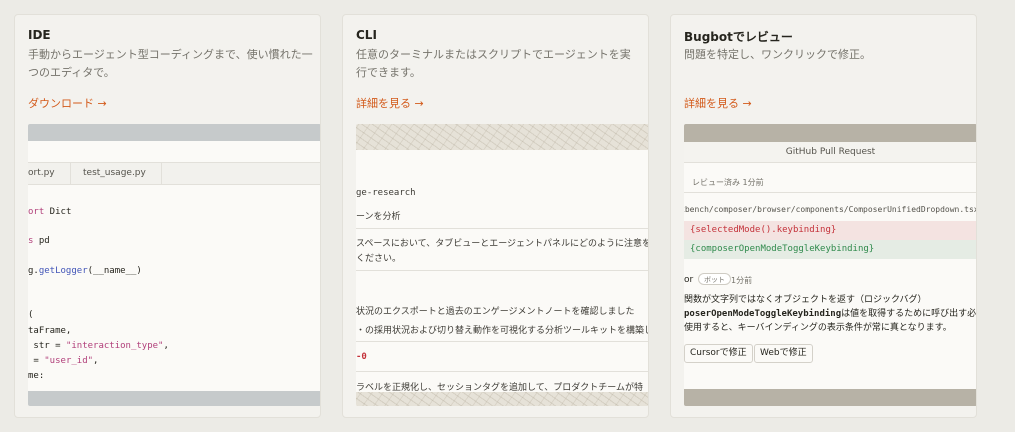 The image size is (1015, 432). Describe the element at coordinates (386, 193) in the screenshot. I see `terminal-line: ge-research` at that location.